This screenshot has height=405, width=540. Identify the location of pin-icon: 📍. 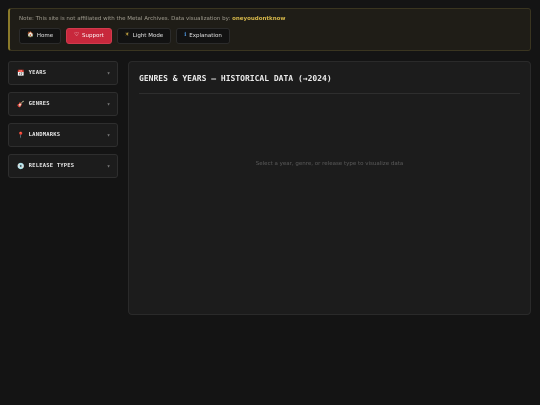
(21, 135).